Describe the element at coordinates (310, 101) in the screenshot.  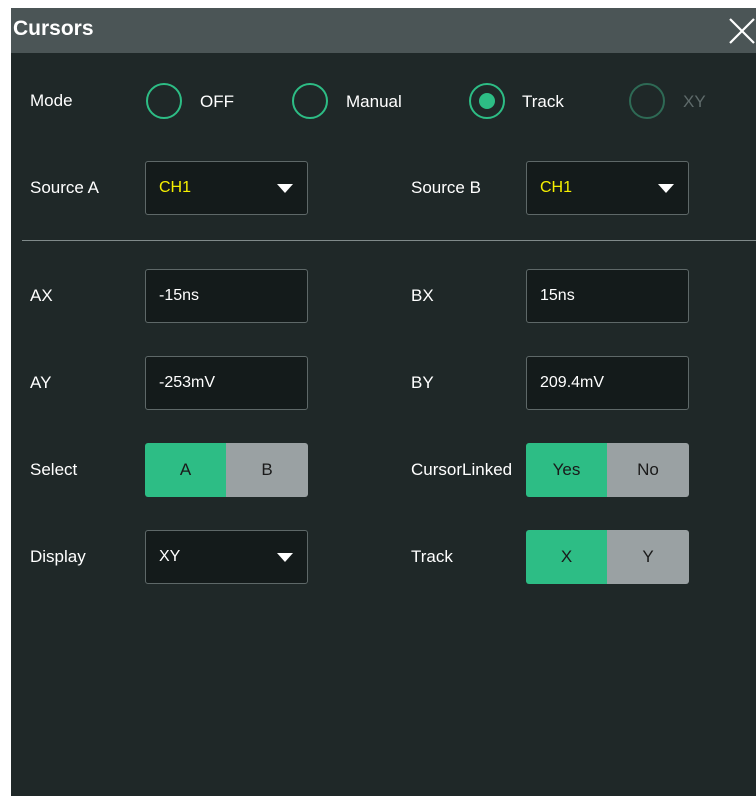
I see `mode-manual-radio` at that location.